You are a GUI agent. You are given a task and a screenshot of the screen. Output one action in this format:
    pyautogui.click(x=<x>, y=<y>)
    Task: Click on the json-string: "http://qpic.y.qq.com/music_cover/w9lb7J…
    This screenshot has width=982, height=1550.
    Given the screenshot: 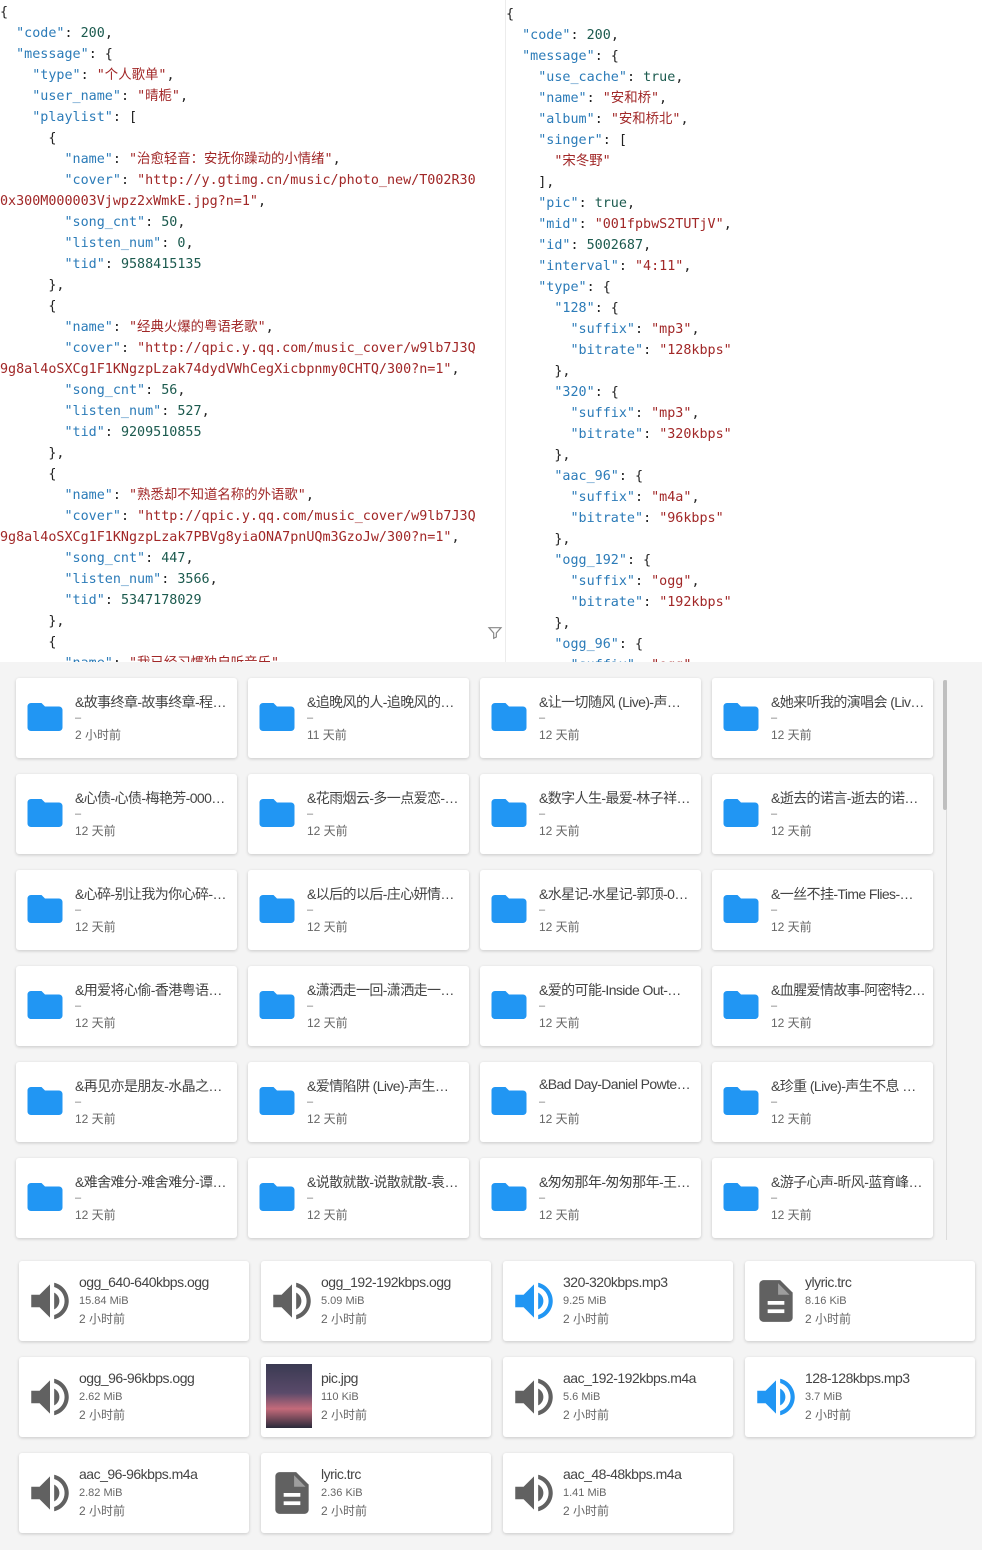 What is the action you would take?
    pyautogui.click(x=306, y=348)
    